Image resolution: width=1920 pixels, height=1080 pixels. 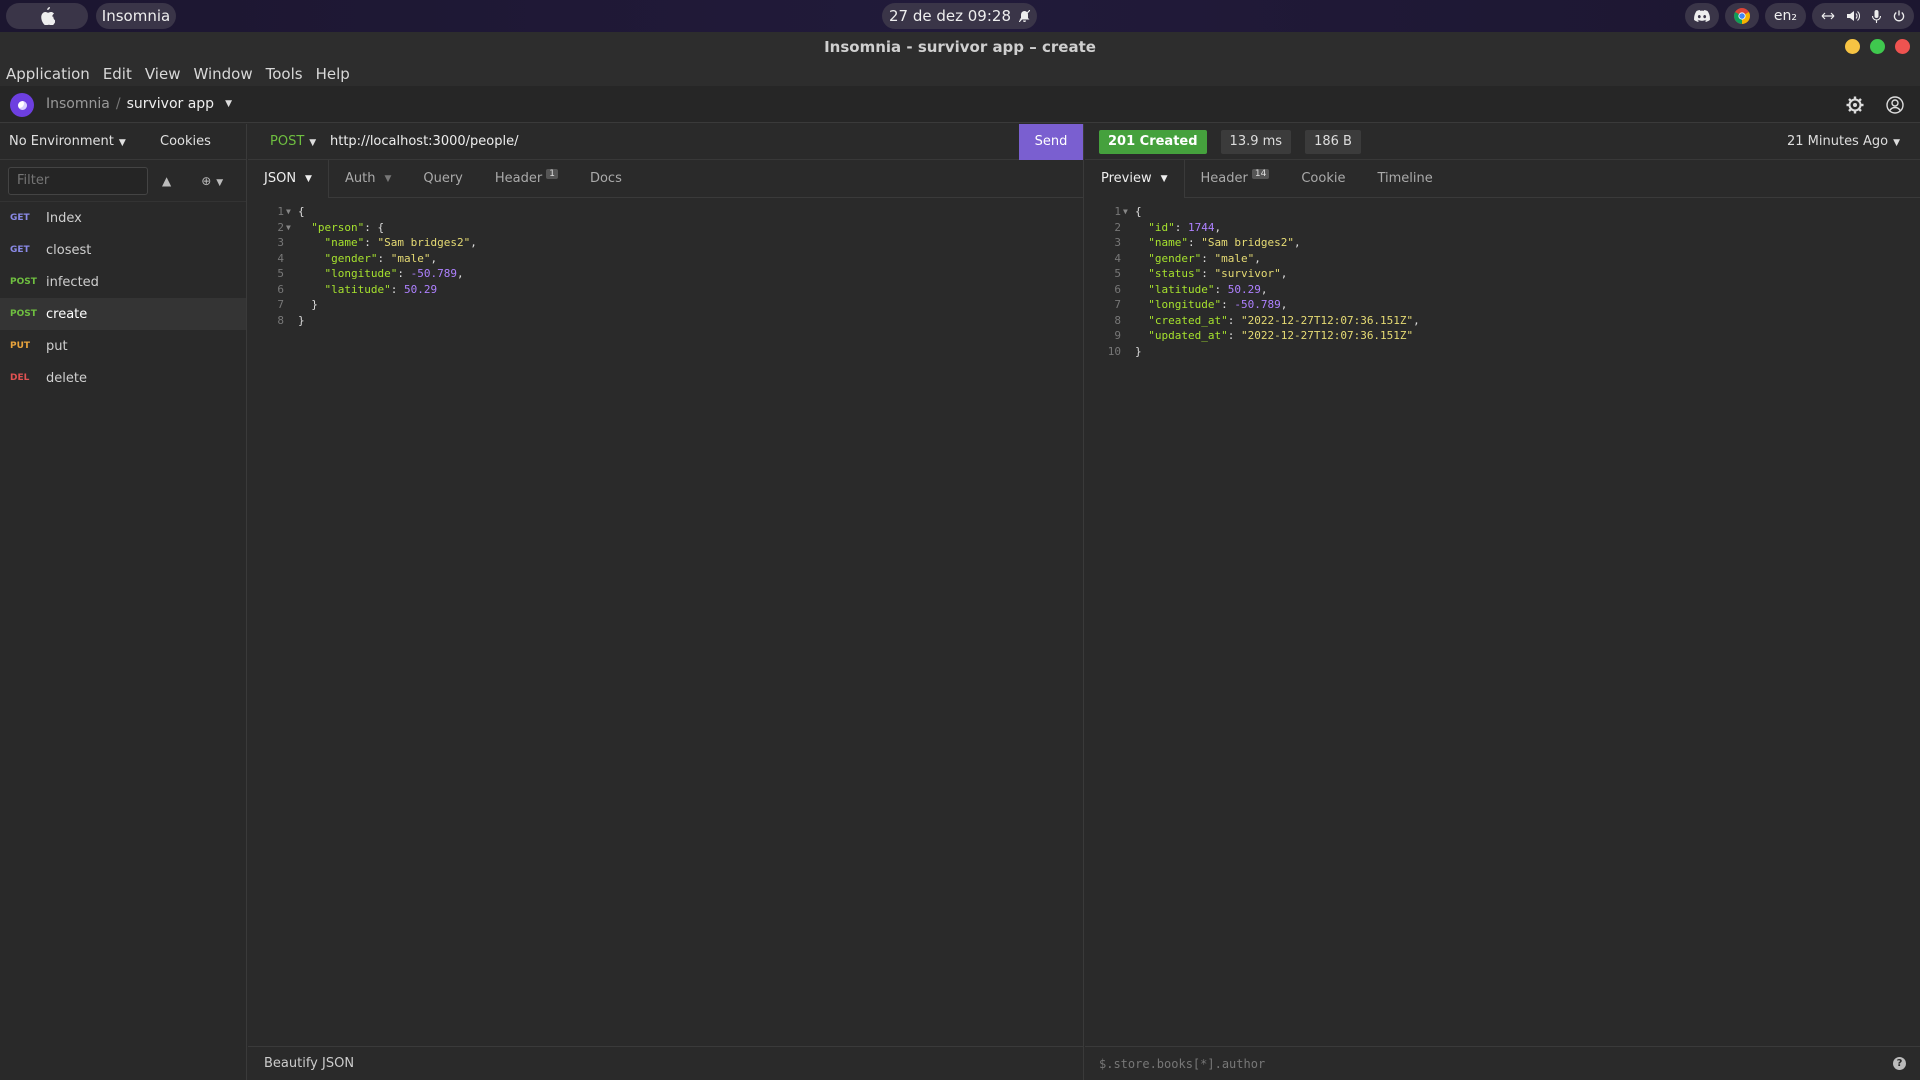 I want to click on code-token: "male", so click(x=1234, y=258).